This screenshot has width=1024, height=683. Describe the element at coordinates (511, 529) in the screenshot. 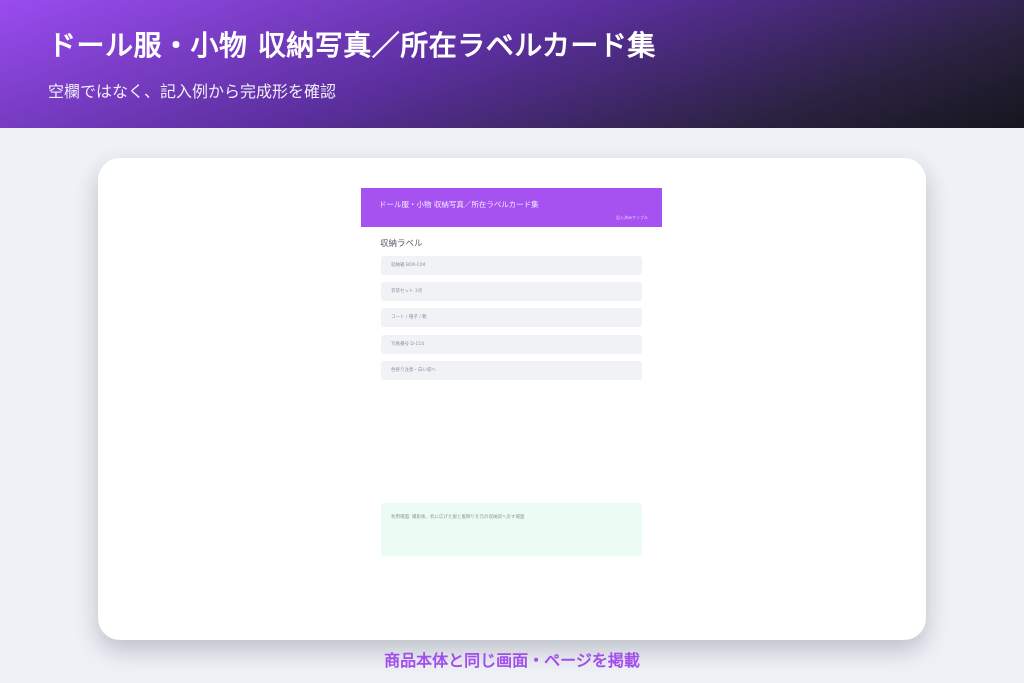

I see `usage-memo: 利用場面: 撮影後、机に広げた服と髪飾りを元の収納袋へ戻す場面` at that location.